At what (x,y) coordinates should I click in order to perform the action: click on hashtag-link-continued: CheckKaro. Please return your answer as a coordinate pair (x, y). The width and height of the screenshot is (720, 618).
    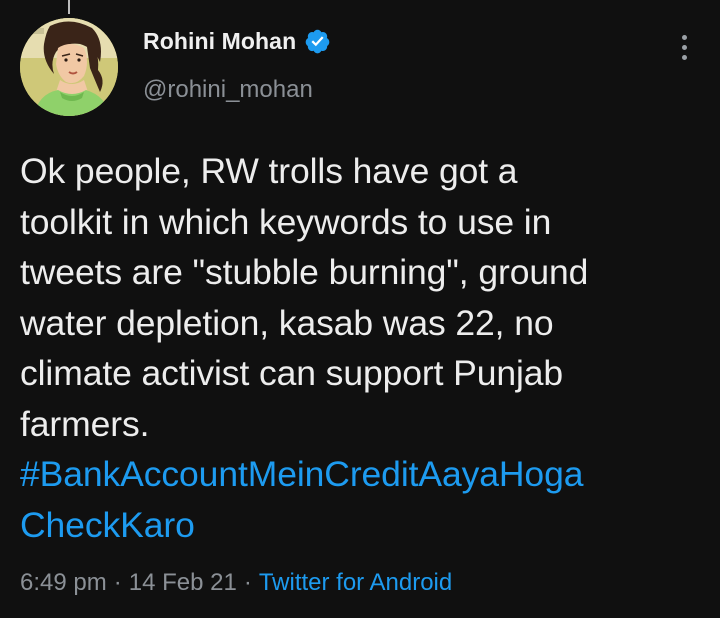
    Looking at the image, I should click on (360, 525).